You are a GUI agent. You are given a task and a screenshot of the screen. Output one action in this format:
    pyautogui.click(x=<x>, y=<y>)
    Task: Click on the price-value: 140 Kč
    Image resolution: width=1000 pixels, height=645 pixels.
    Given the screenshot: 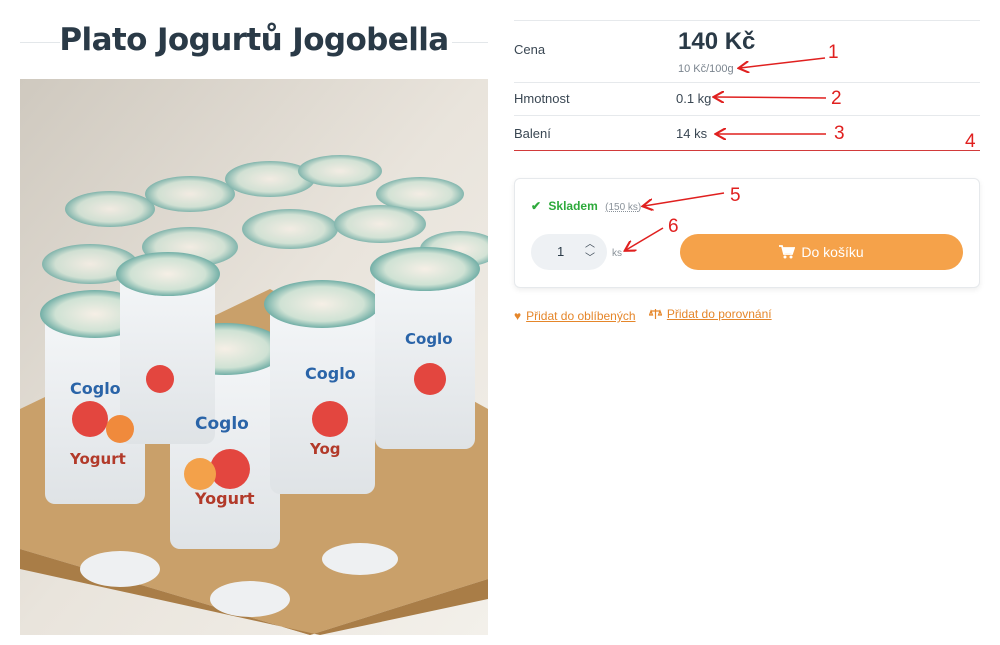 What is the action you would take?
    pyautogui.click(x=717, y=41)
    